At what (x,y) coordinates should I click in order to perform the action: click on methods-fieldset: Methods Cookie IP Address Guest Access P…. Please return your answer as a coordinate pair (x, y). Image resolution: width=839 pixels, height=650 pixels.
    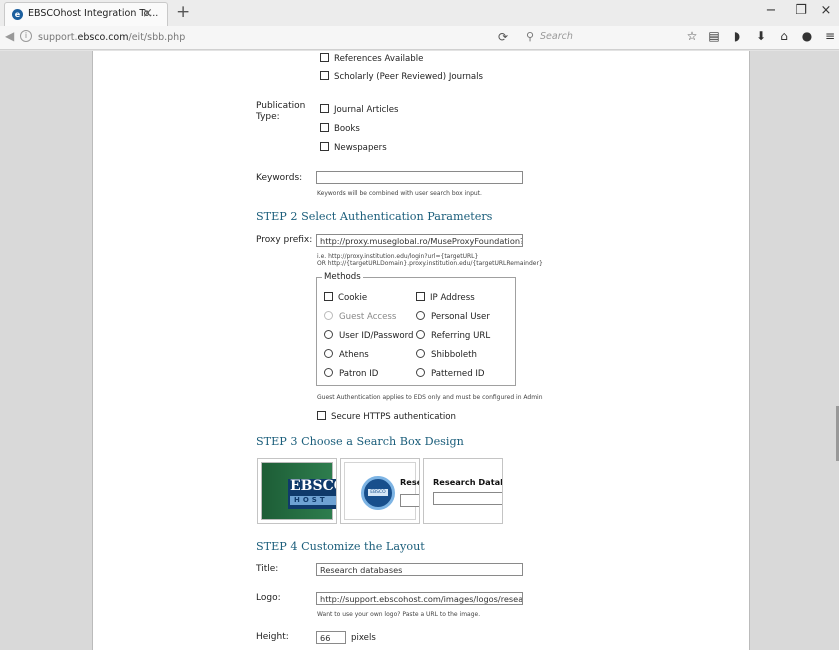
    Looking at the image, I should click on (416, 329).